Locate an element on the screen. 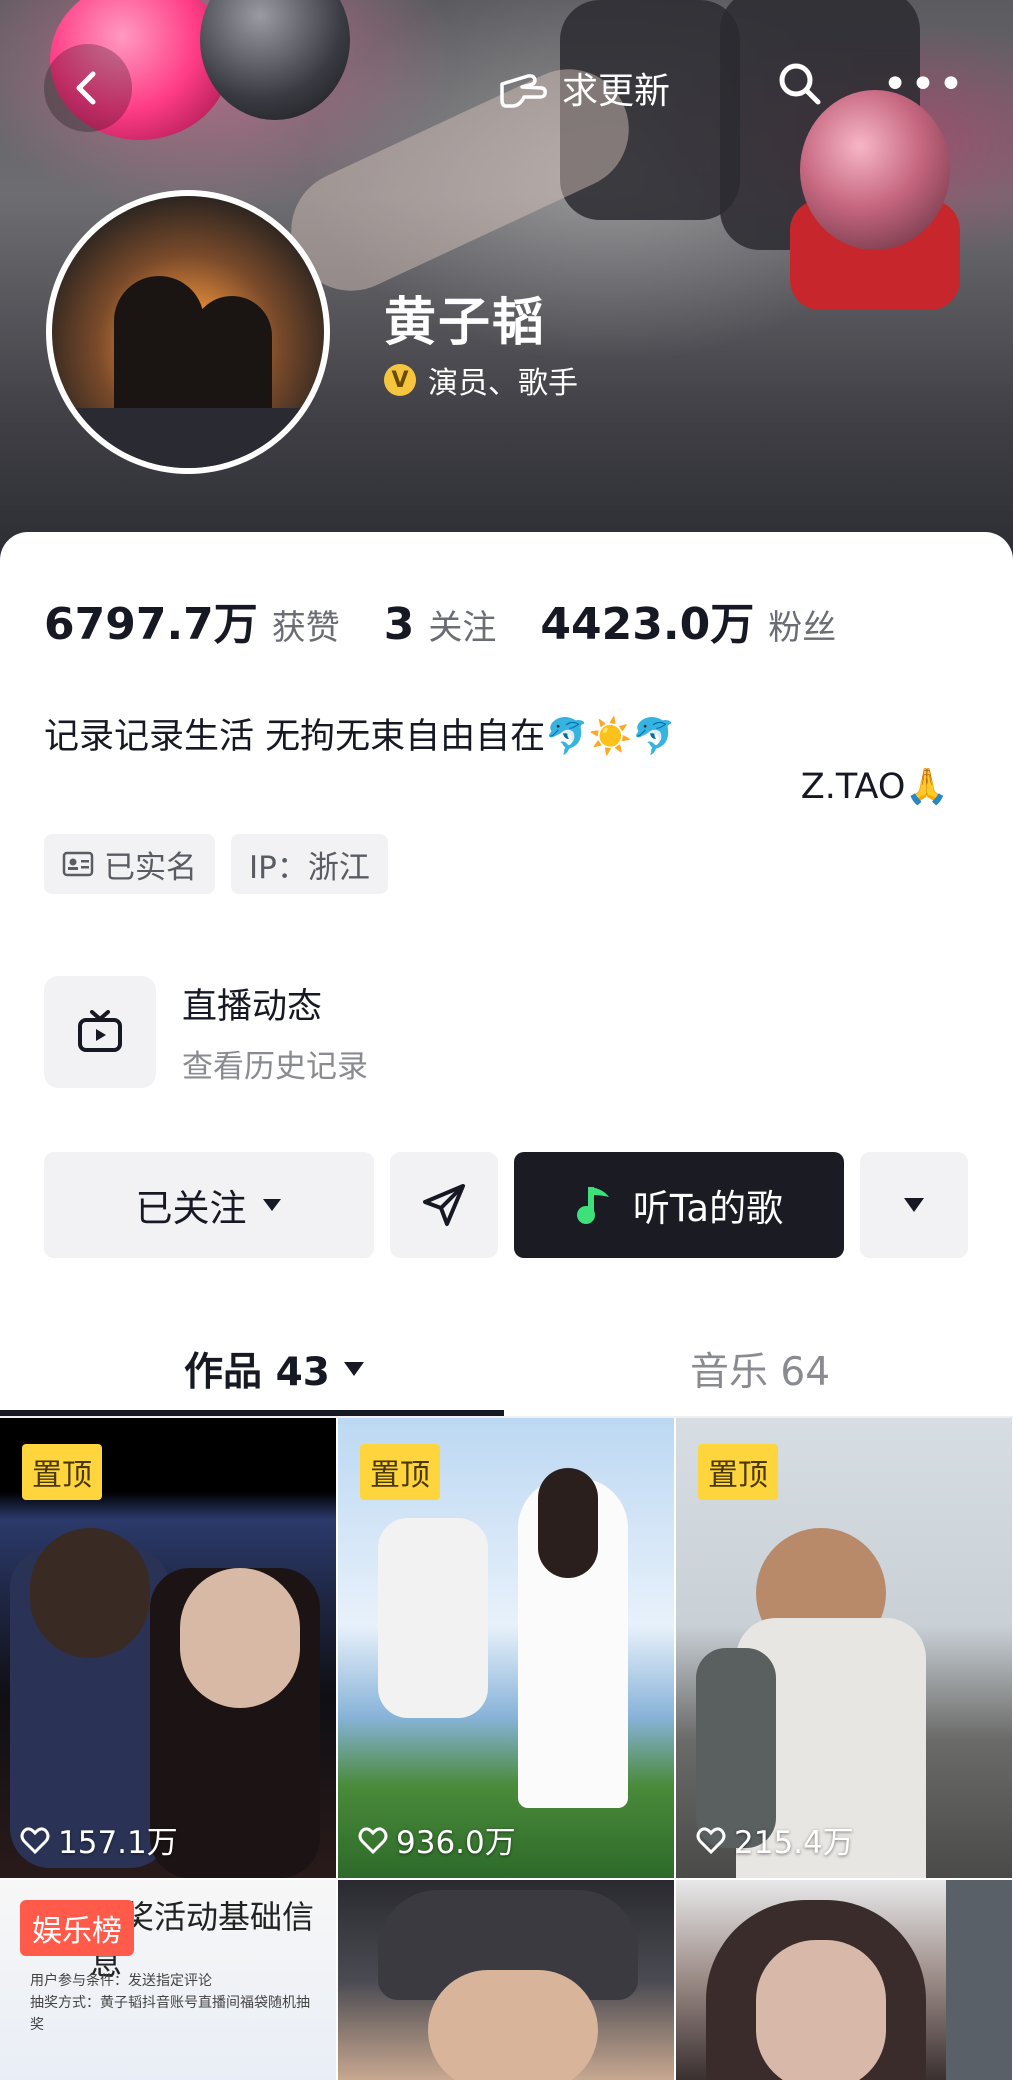  entertainment-rank-badge: 娱乐榜 is located at coordinates (77, 1928).